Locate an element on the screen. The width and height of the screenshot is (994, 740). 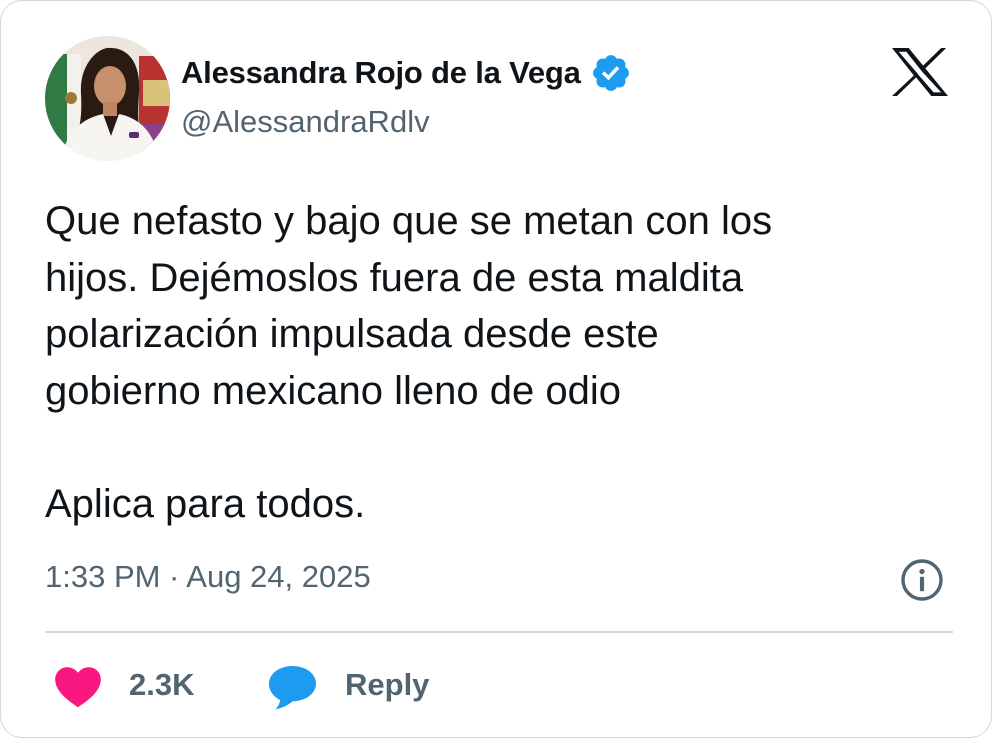
like-count: 2.3K is located at coordinates (161, 685).